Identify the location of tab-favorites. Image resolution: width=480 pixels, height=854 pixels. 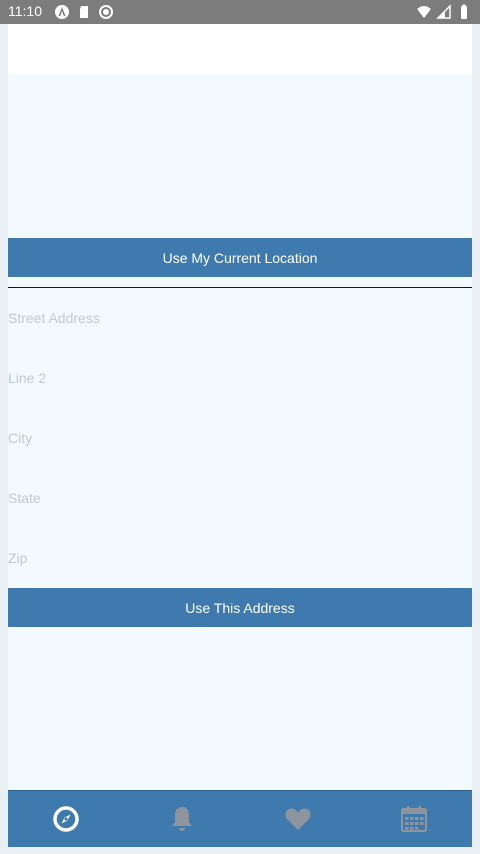
(298, 819).